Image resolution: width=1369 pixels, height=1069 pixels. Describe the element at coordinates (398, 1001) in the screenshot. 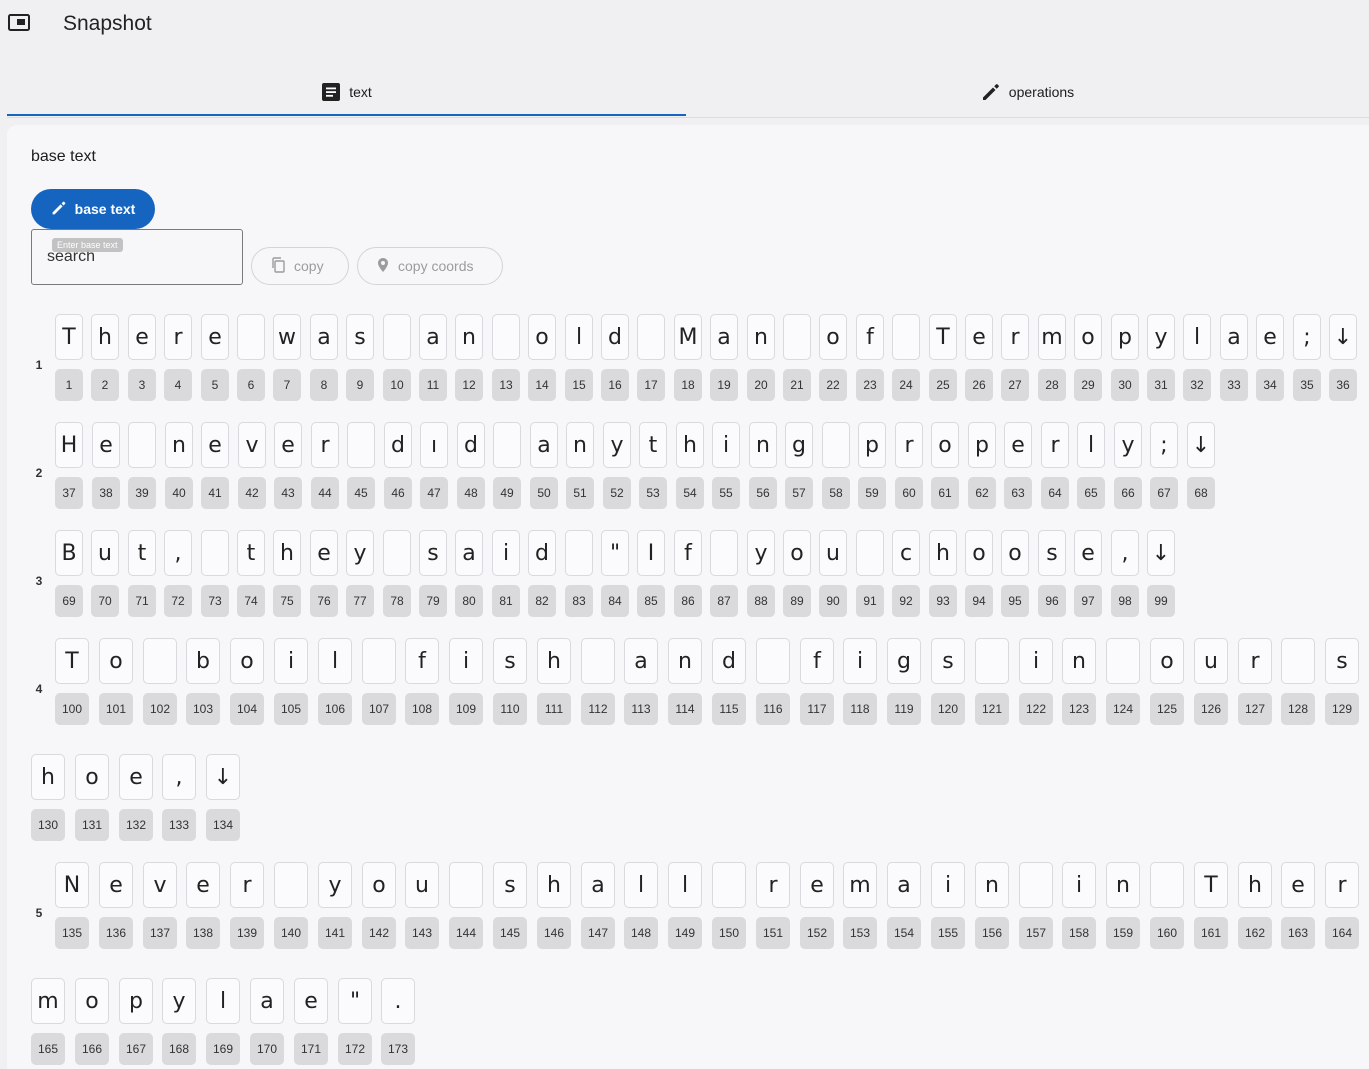

I see `char-tile: .` at that location.